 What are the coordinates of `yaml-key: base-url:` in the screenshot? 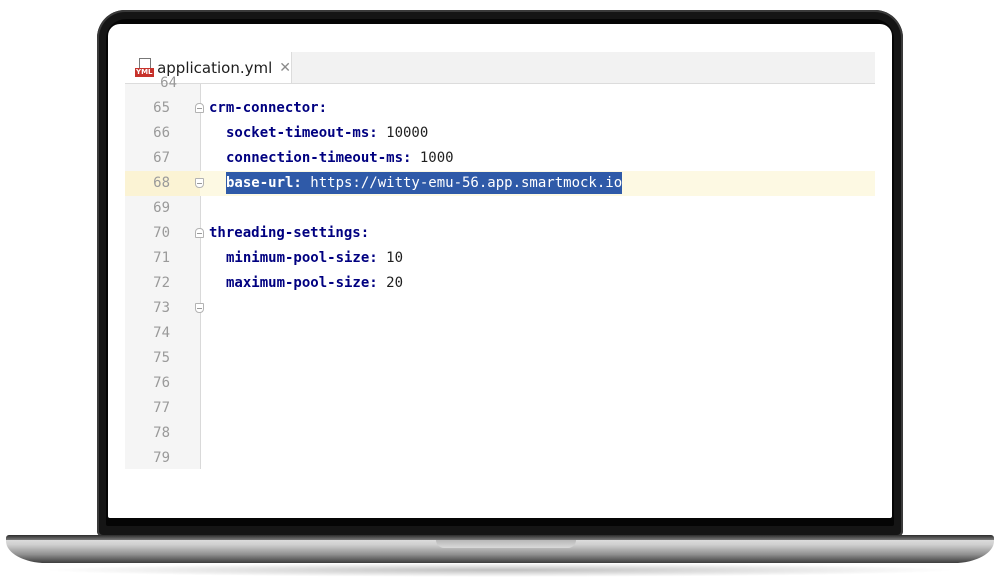 It's located at (264, 183).